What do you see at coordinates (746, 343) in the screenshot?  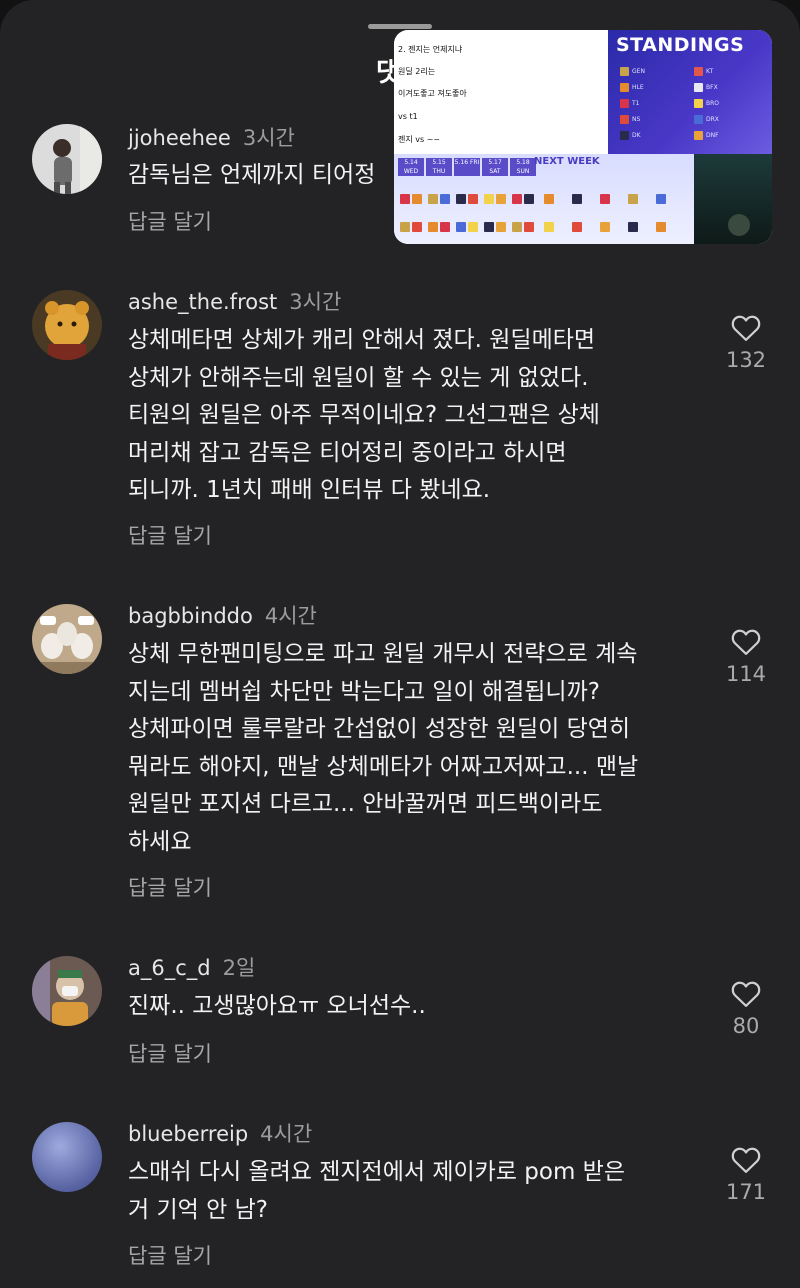 I see `like-button: 132` at bounding box center [746, 343].